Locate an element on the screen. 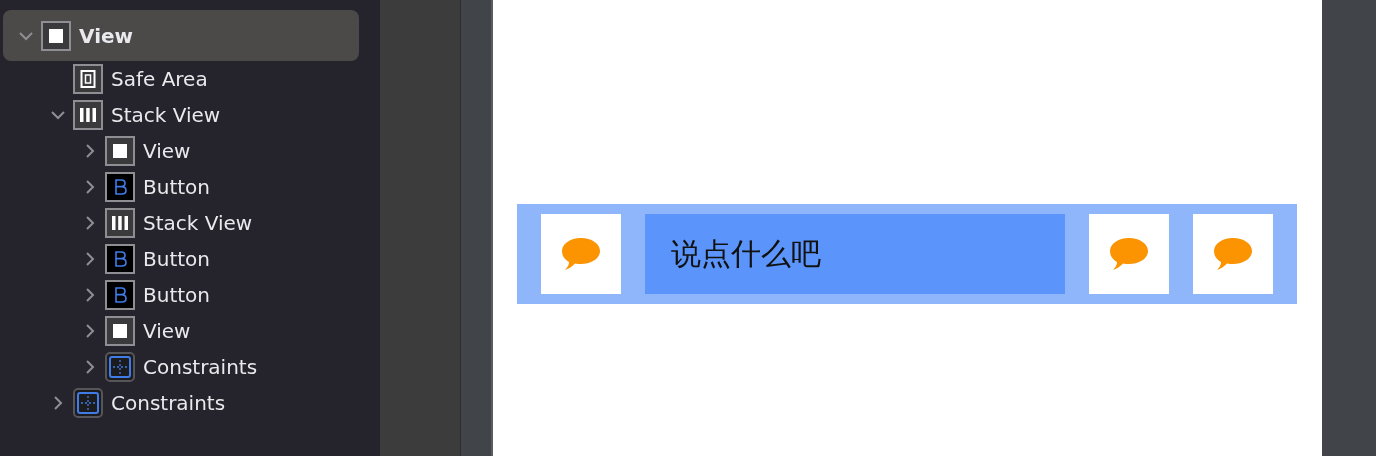 The image size is (1376, 456). safe-area-icon is located at coordinates (88, 79).